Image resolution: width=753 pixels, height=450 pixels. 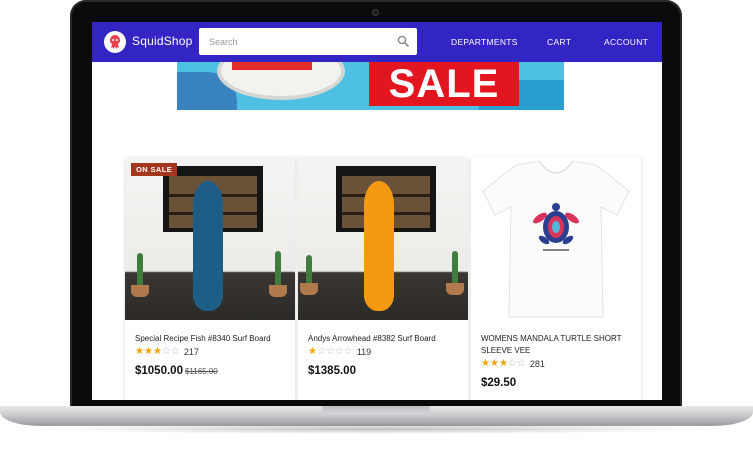 What do you see at coordinates (201, 371) in the screenshot?
I see `original-price: $1165.00` at bounding box center [201, 371].